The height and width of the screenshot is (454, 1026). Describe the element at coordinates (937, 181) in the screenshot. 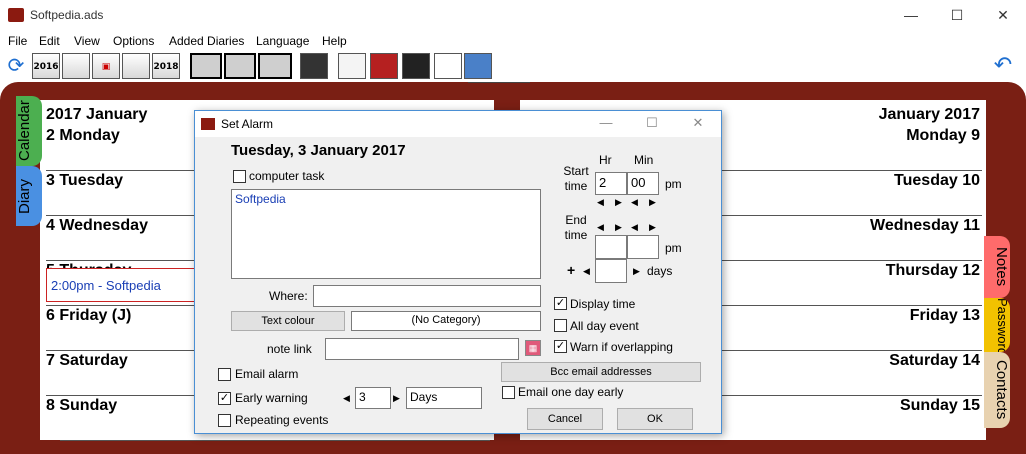

I see `day-tuesday-10: Tuesday 10` at that location.